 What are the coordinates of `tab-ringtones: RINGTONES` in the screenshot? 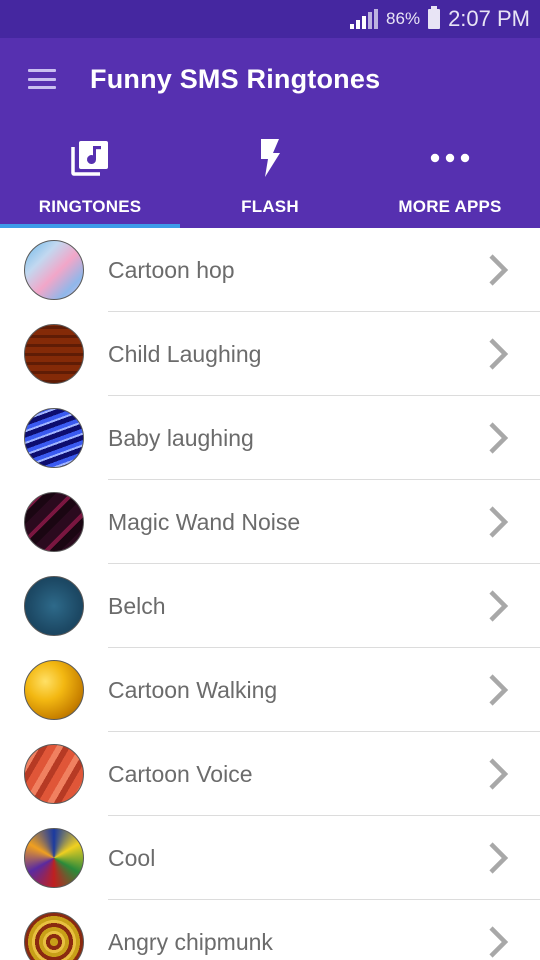 It's located at (90, 174).